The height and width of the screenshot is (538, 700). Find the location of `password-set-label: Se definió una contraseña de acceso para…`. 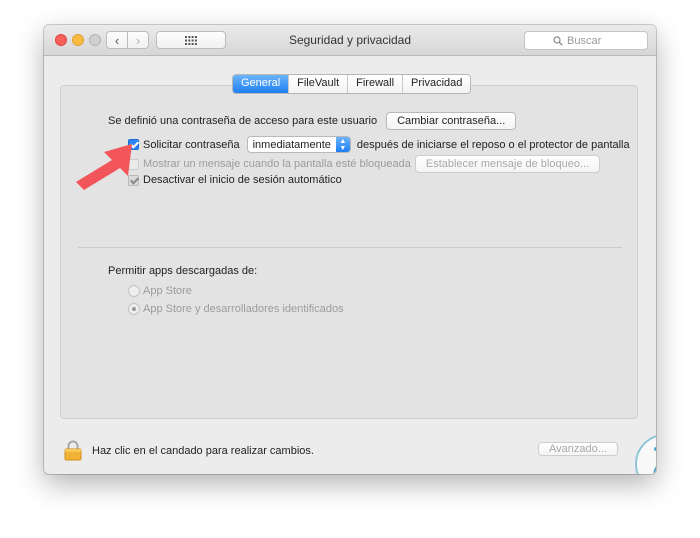

password-set-label: Se definió una contraseña de acceso para… is located at coordinates (243, 121).